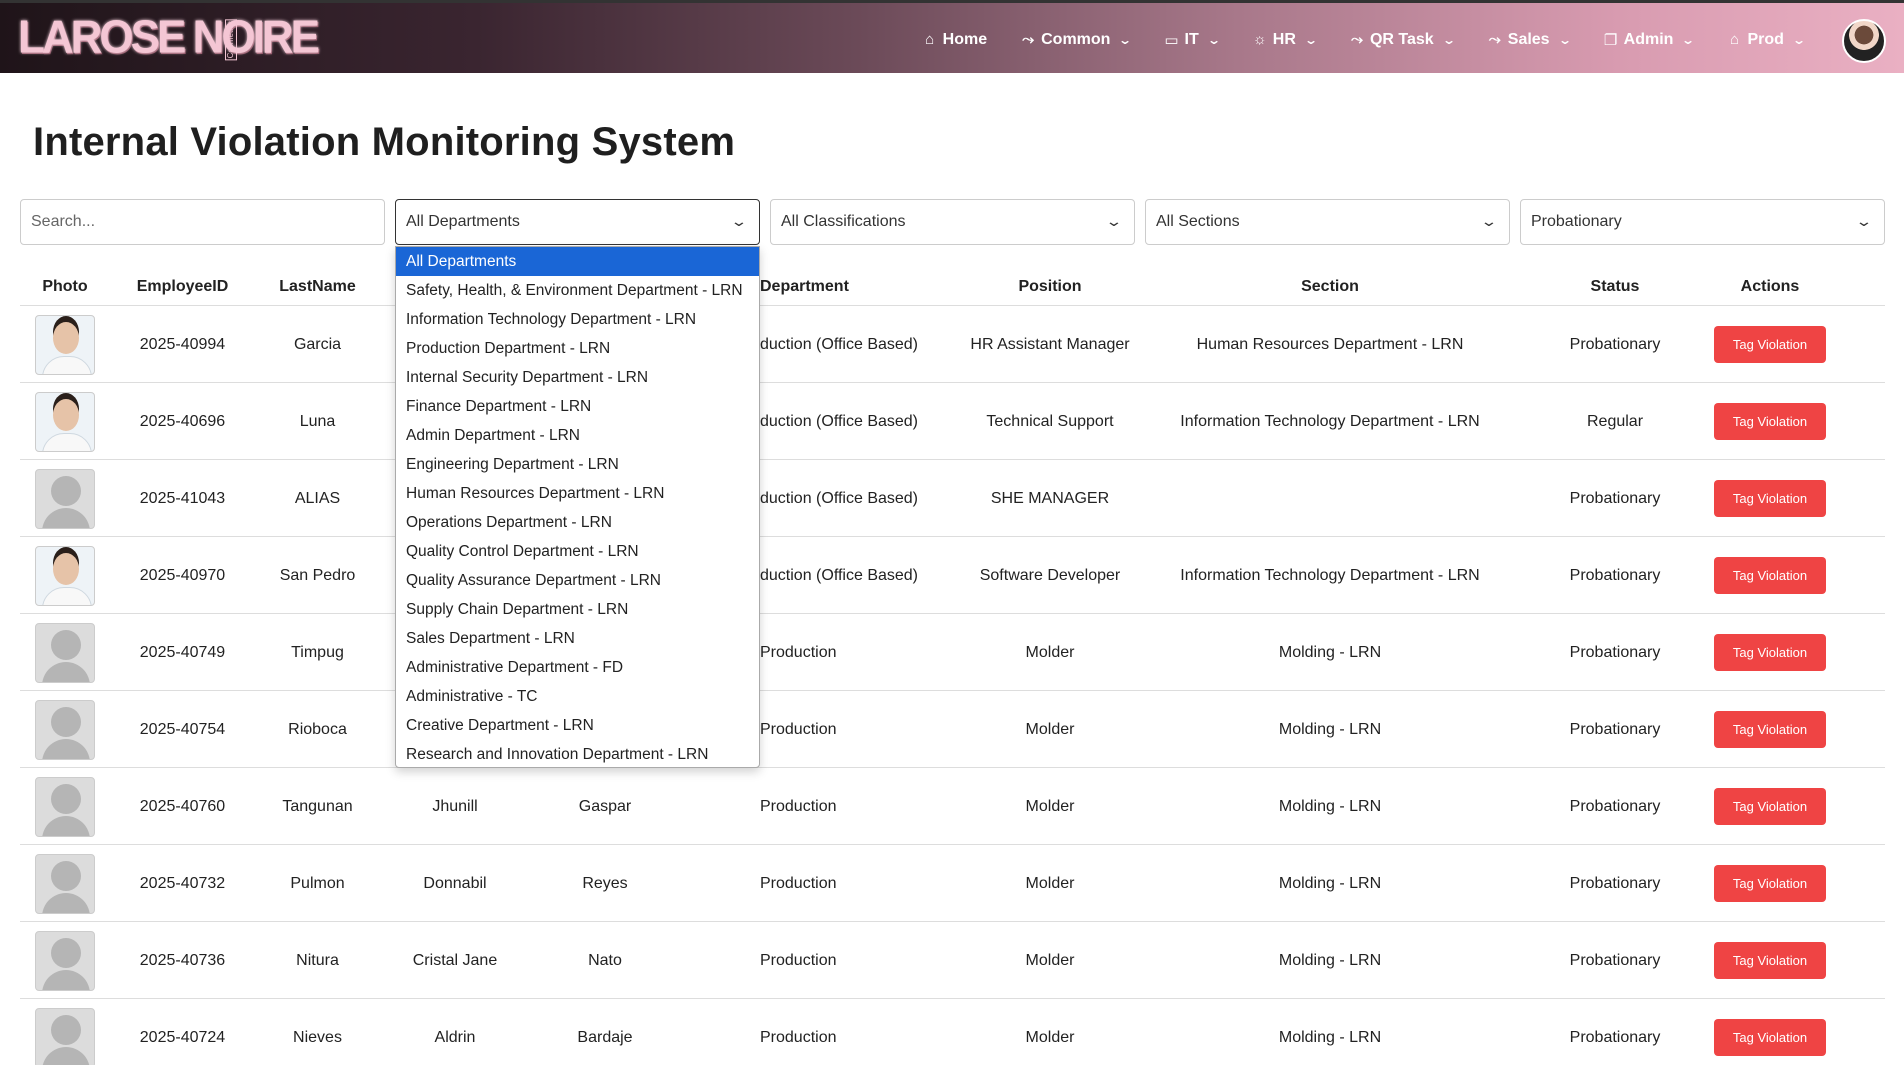  Describe the element at coordinates (577, 667) in the screenshot. I see `department-option: Administrative Department - FD` at that location.